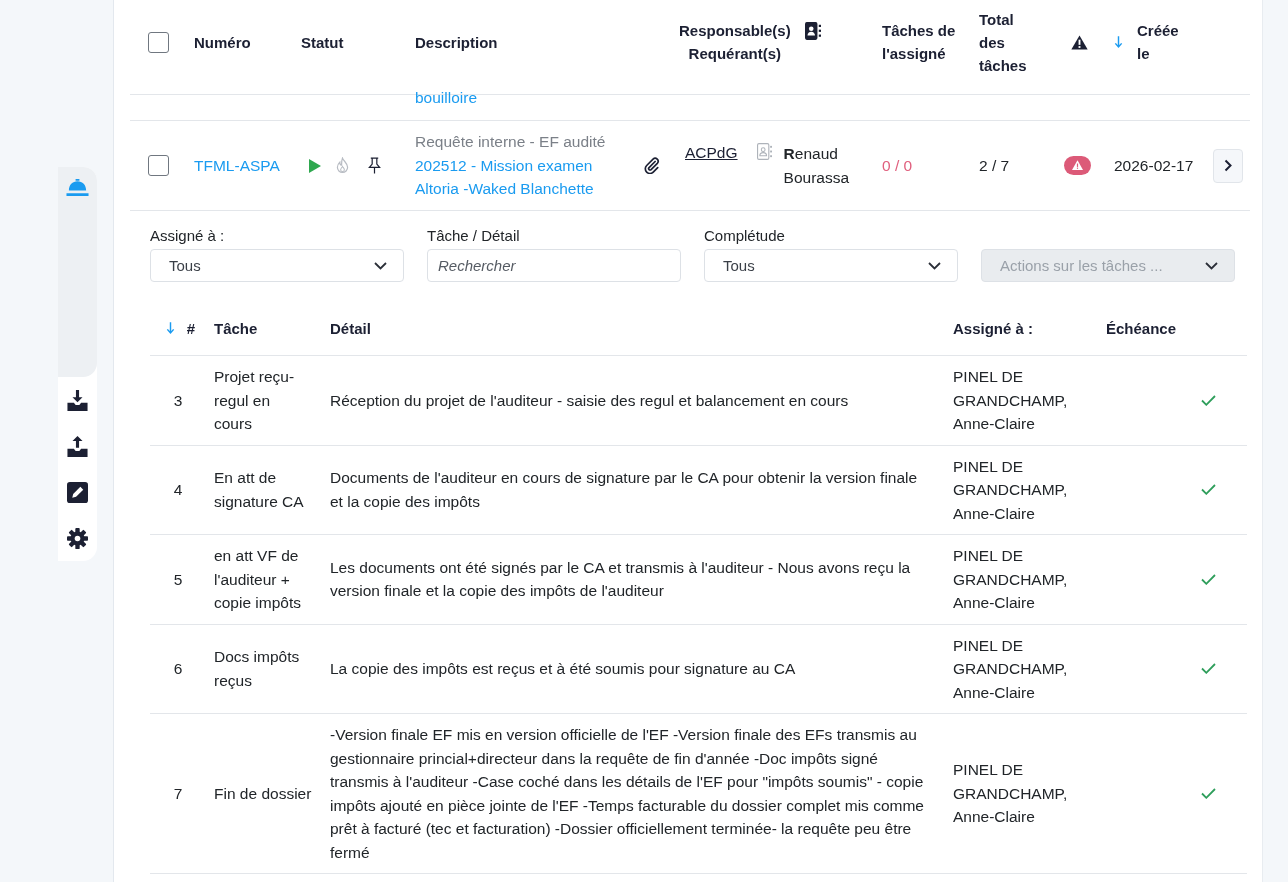 The image size is (1288, 882). I want to click on column-header: #, so click(180, 328).